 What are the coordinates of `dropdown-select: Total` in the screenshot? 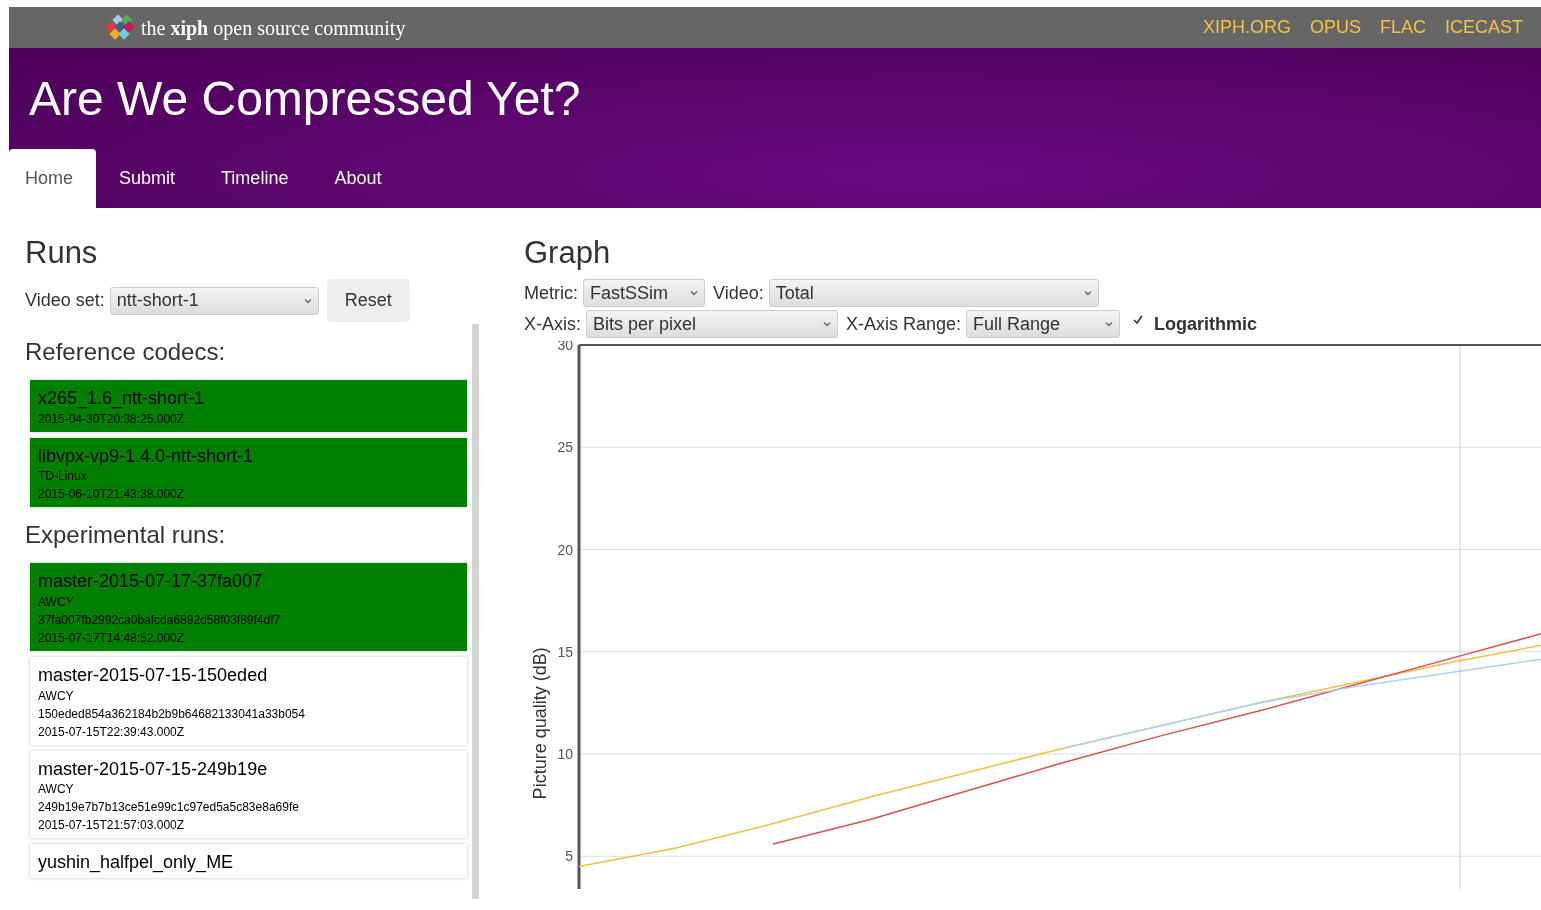 It's located at (933, 293).